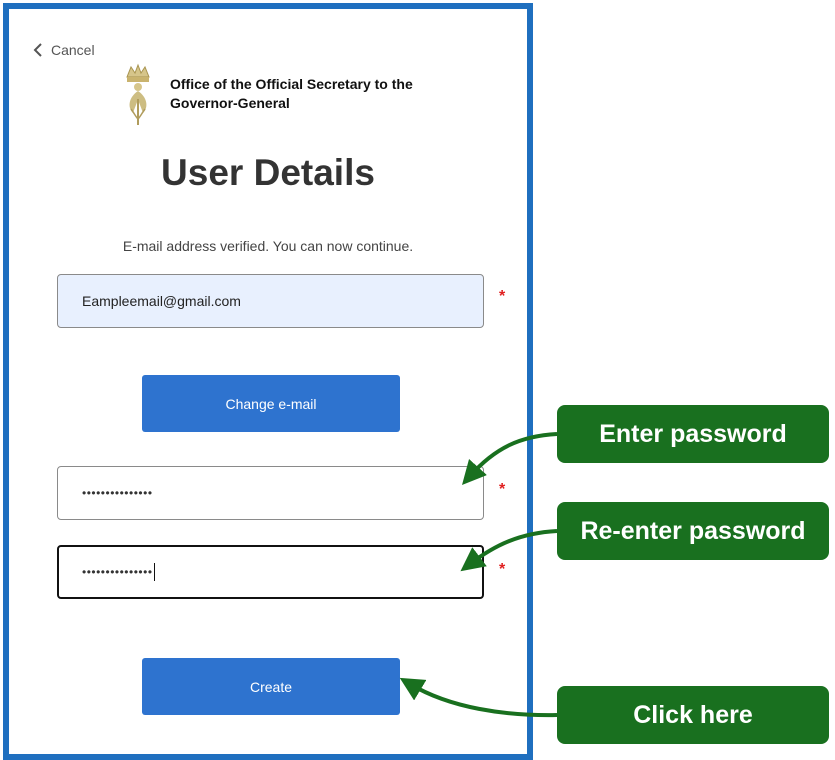  What do you see at coordinates (693, 434) in the screenshot?
I see `callout-enter-password: Enter password` at bounding box center [693, 434].